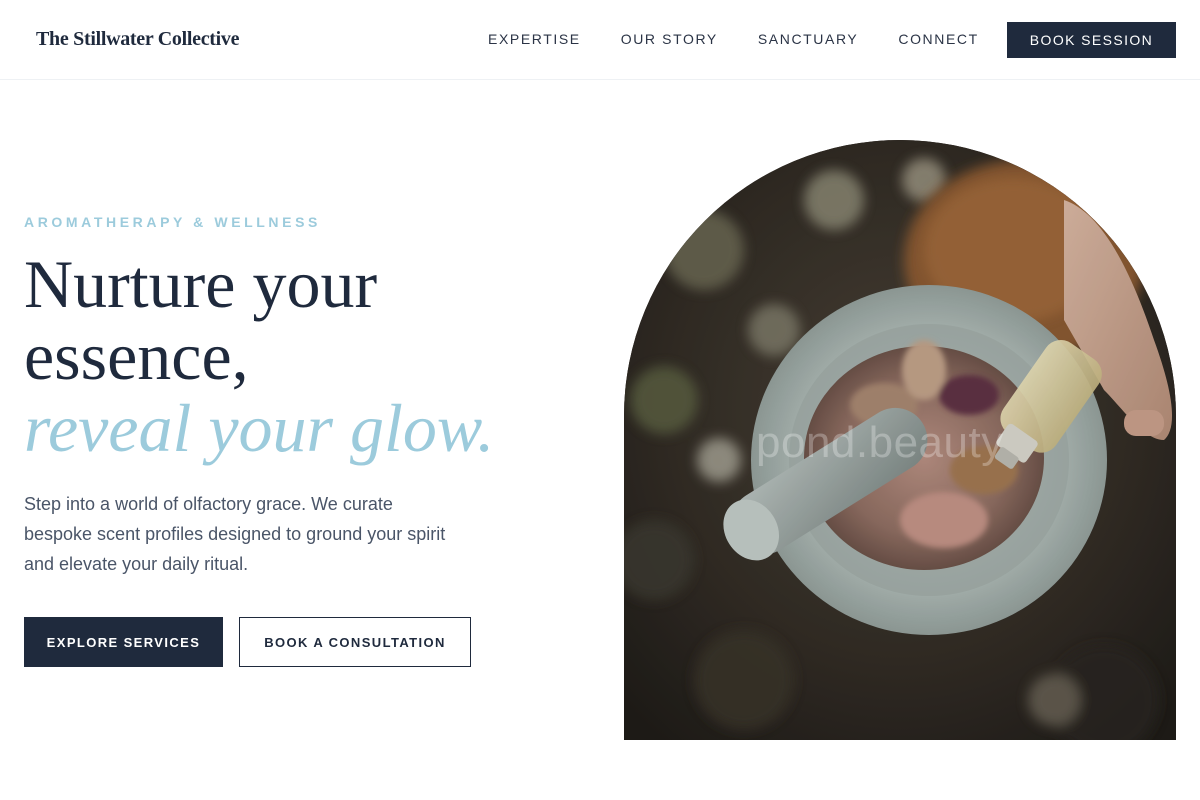  Describe the element at coordinates (136, 356) in the screenshot. I see `headline-line-2: essence,` at that location.